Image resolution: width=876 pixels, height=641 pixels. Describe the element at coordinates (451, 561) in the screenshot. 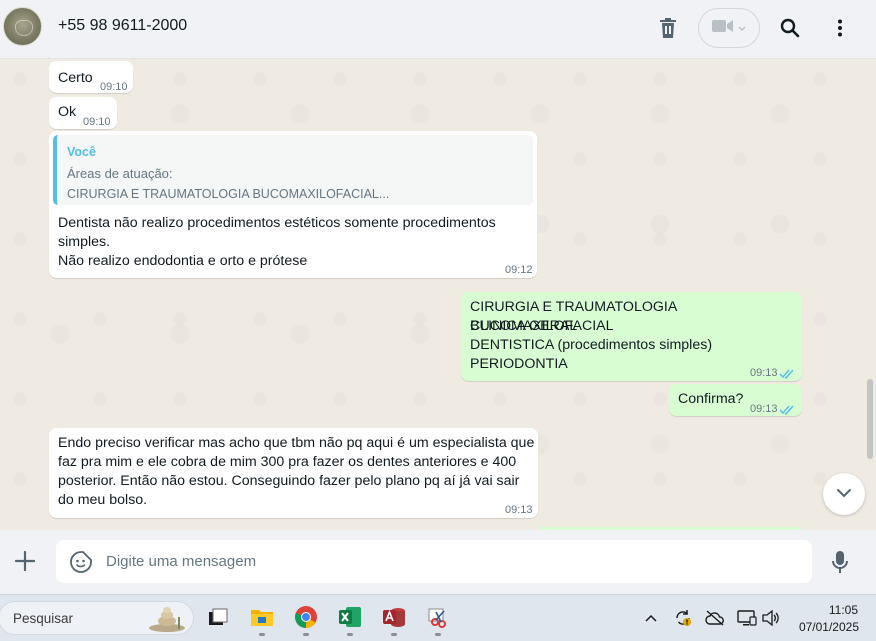

I see `message-input` at that location.